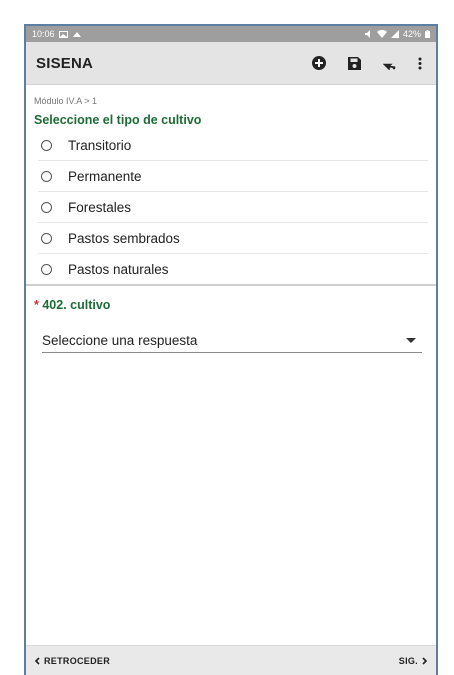  I want to click on section-divider, so click(231, 285).